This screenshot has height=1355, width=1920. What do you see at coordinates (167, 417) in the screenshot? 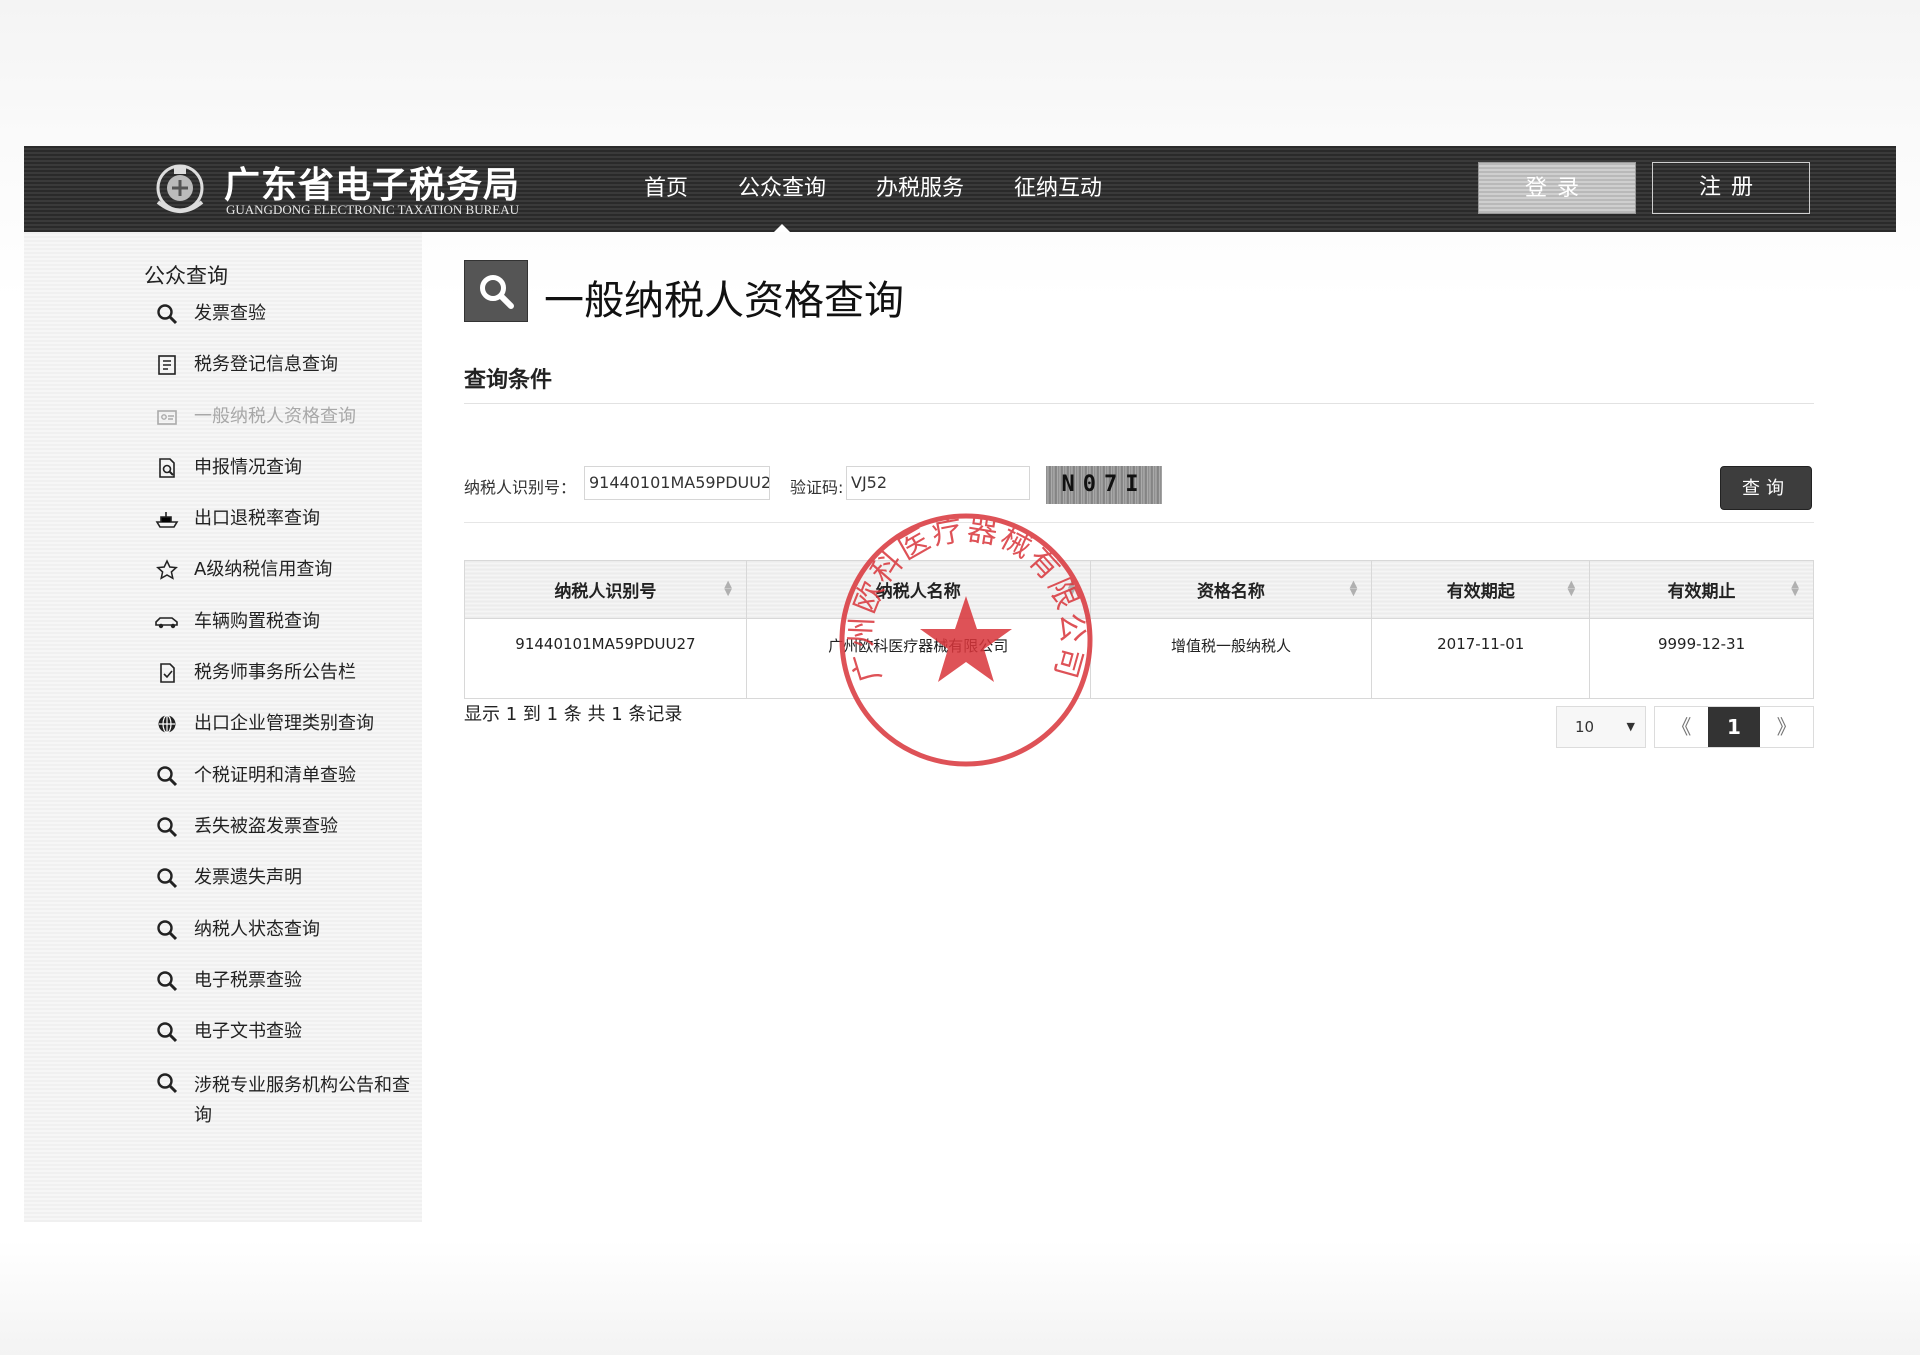
I see `id-card-icon` at bounding box center [167, 417].